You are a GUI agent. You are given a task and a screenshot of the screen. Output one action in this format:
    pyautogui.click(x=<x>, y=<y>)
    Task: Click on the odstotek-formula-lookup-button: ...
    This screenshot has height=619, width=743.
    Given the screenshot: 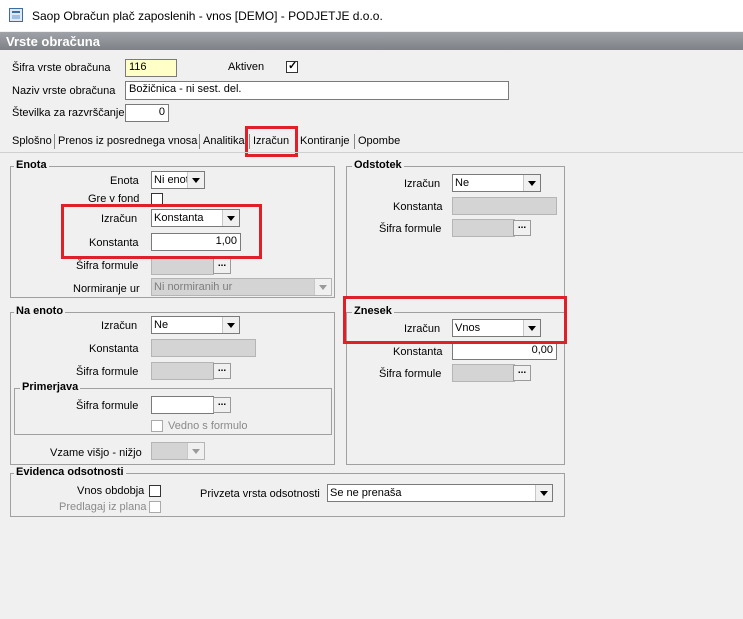 What is the action you would take?
    pyautogui.click(x=522, y=228)
    